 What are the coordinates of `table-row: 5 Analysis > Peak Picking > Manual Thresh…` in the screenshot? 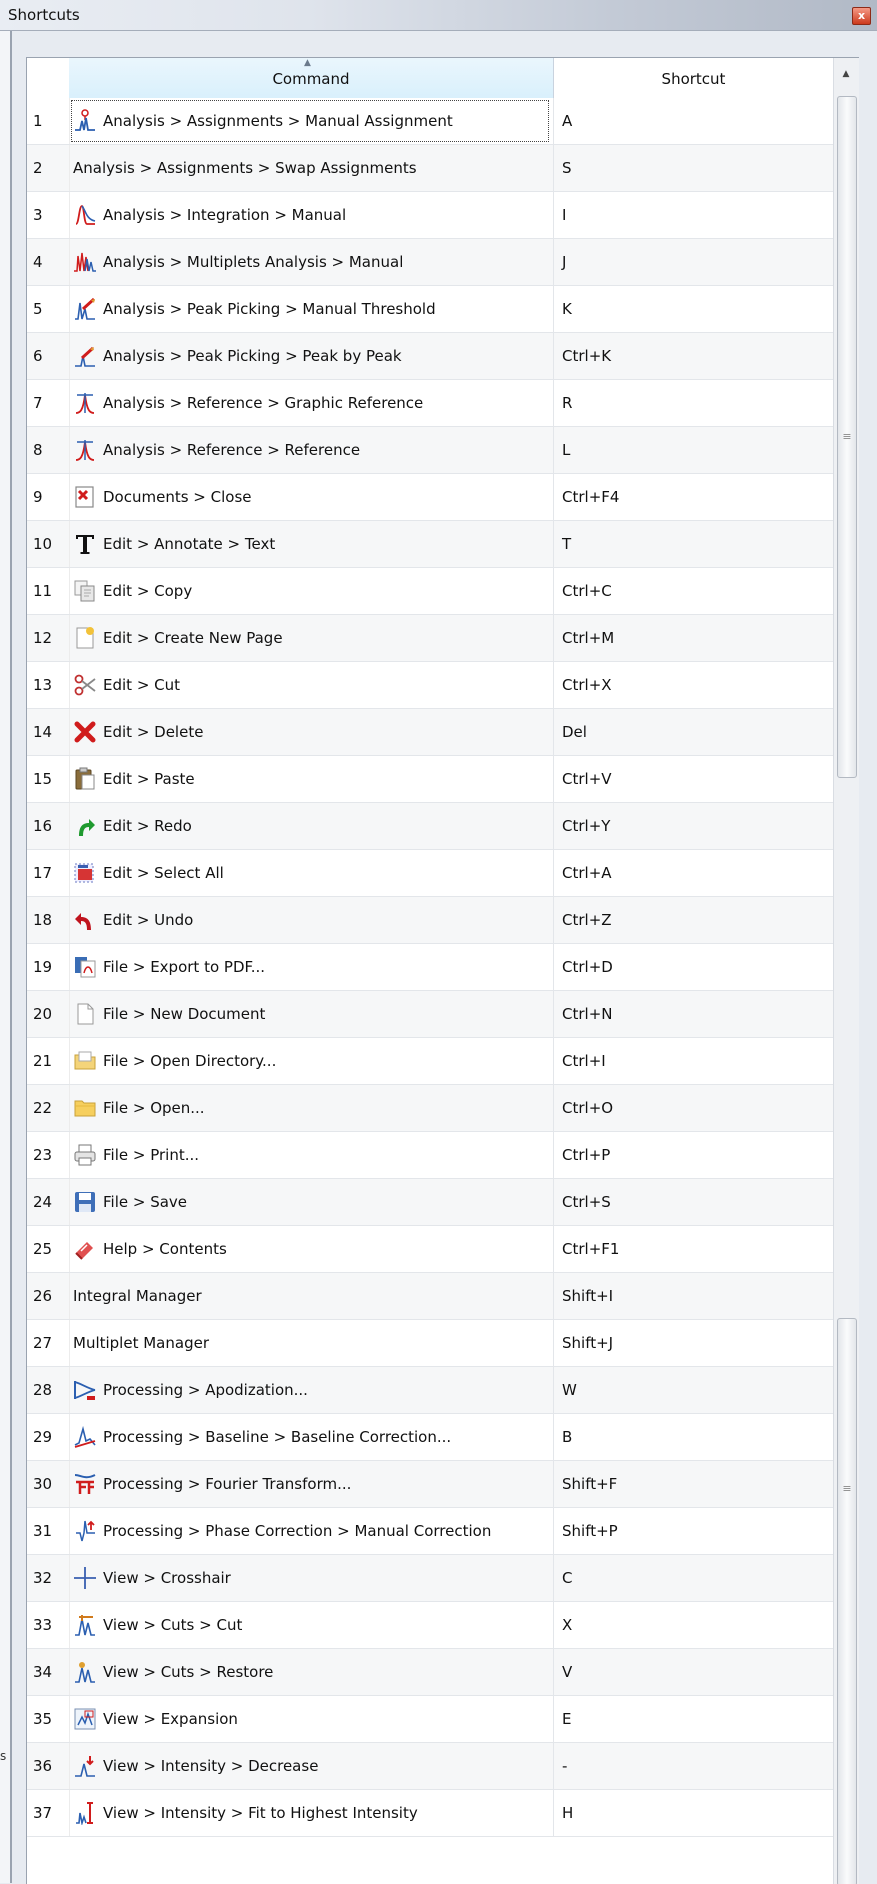 It's located at (430, 309).